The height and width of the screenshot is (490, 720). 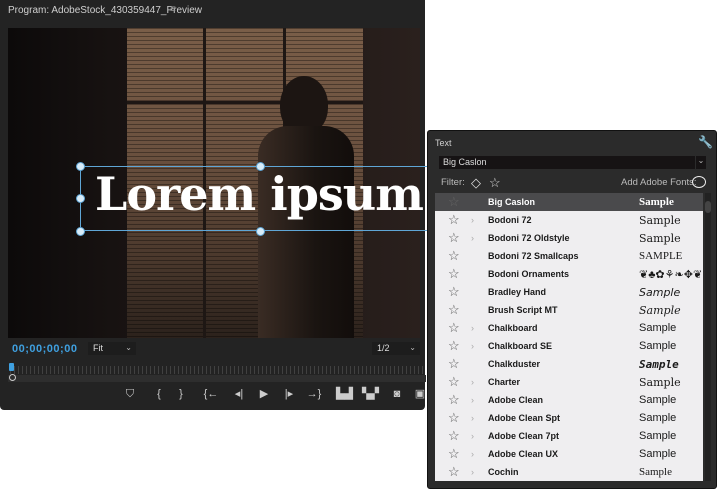 I want to click on hamburger-icon: ≡, so click(x=173, y=9).